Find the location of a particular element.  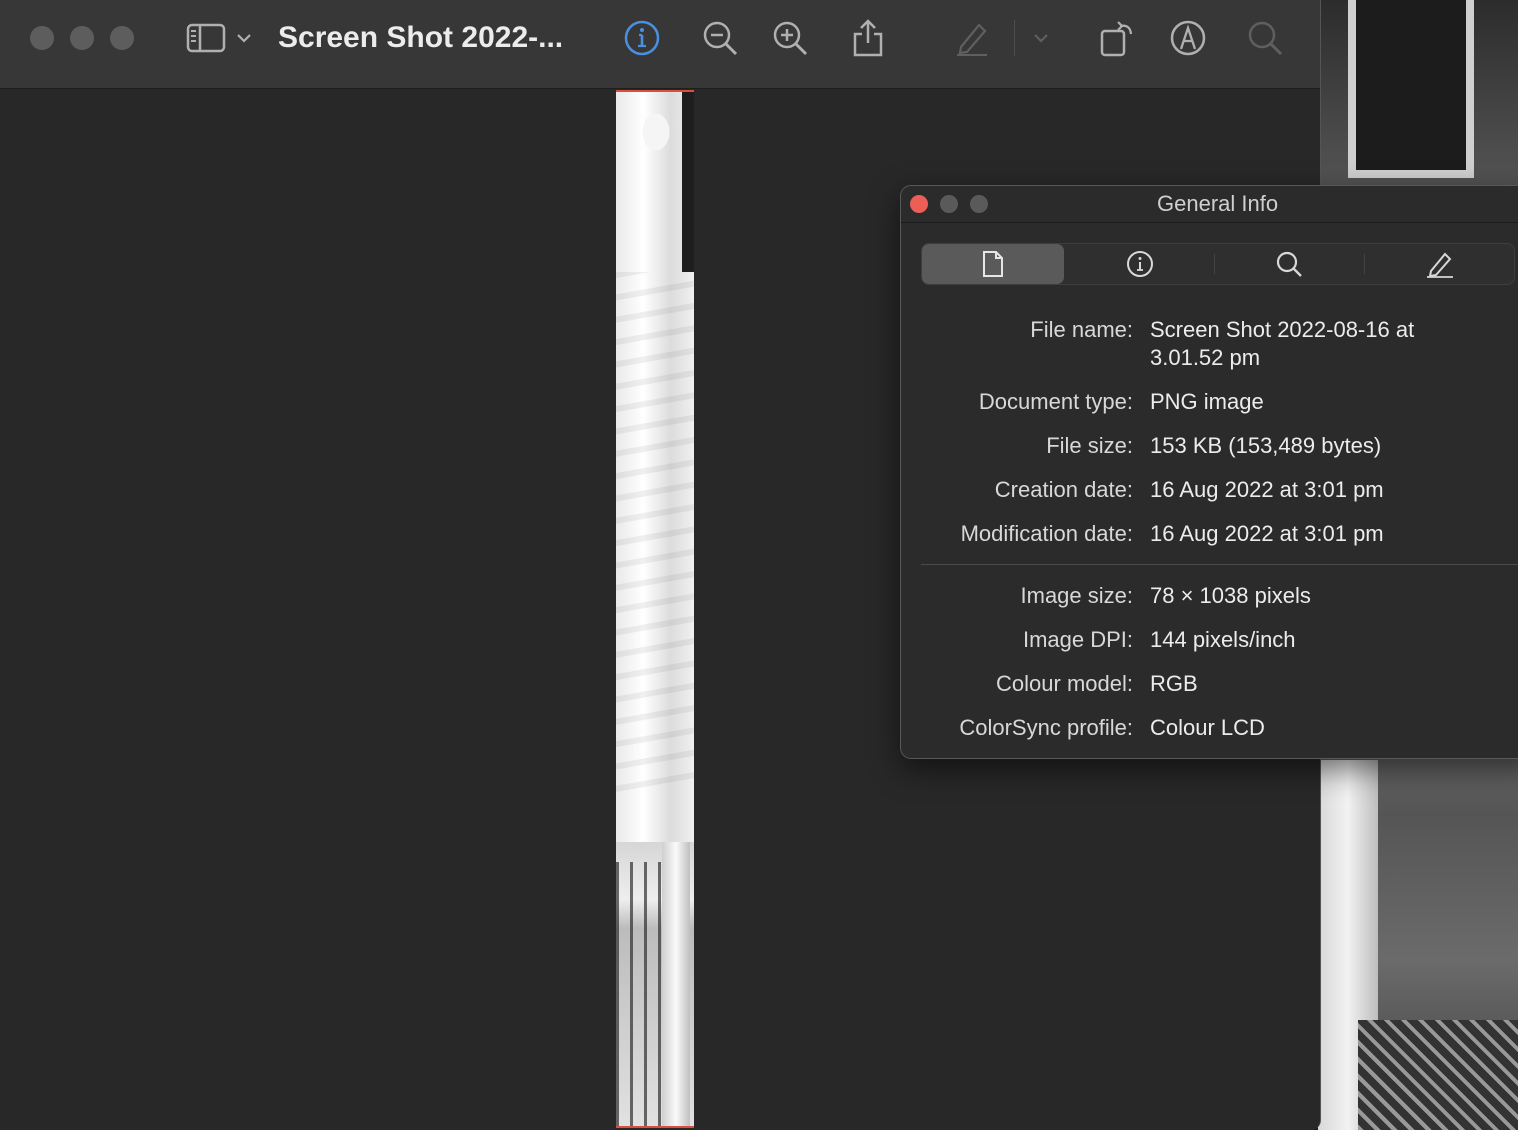

highlight-button is located at coordinates (972, 38).